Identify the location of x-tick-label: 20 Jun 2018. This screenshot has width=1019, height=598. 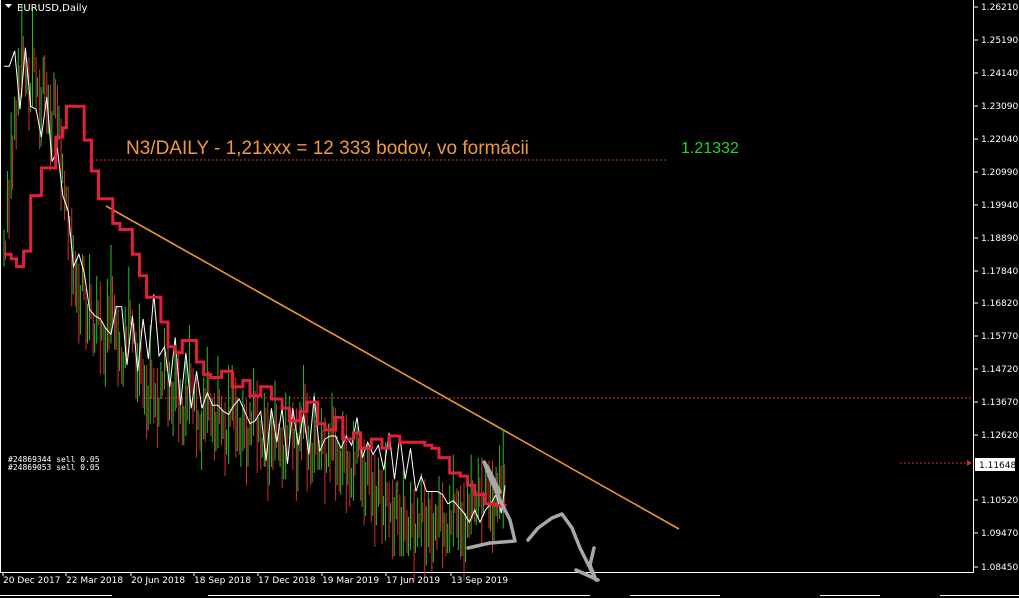
(158, 581).